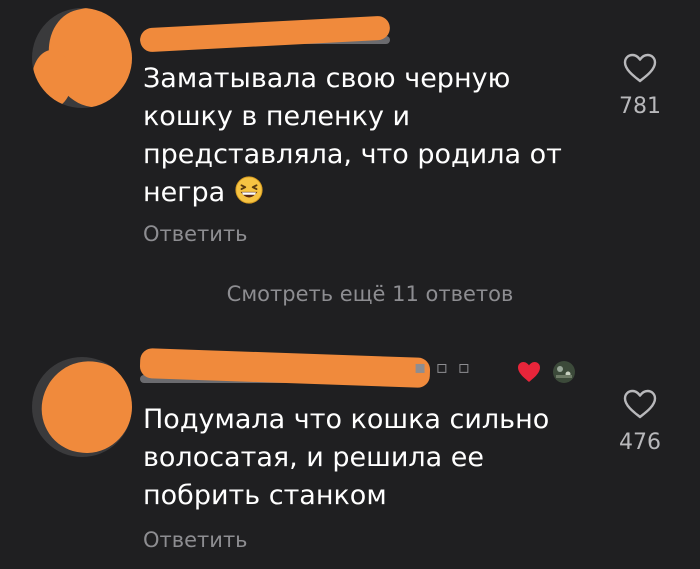  What do you see at coordinates (640, 106) in the screenshot?
I see `like-count: 781` at bounding box center [640, 106].